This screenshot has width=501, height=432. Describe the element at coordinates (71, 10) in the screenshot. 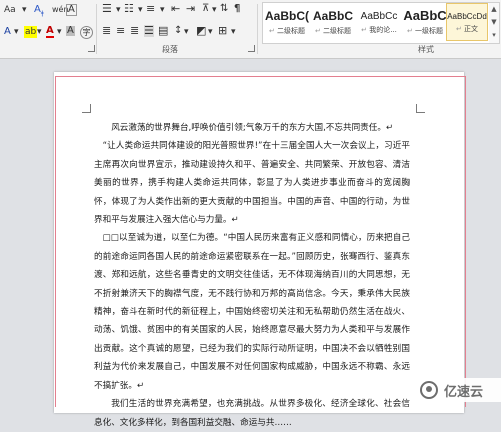

I see `enclose-character-button: A` at that location.